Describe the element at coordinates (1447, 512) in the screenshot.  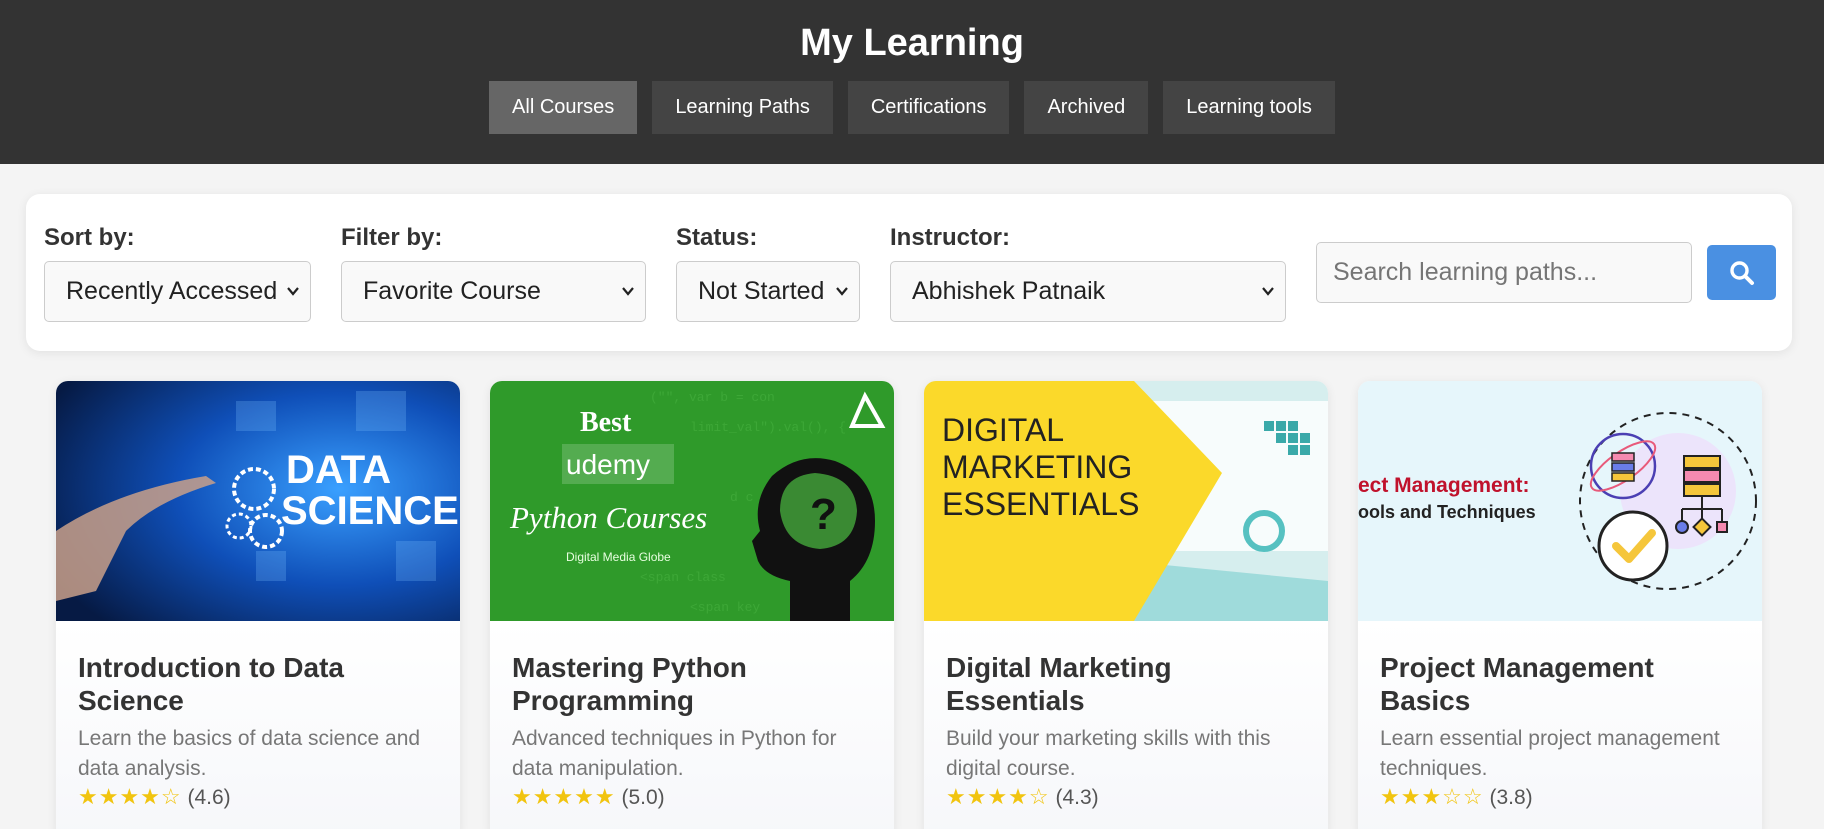
I see `thumb-text: ools and Techniques` at that location.